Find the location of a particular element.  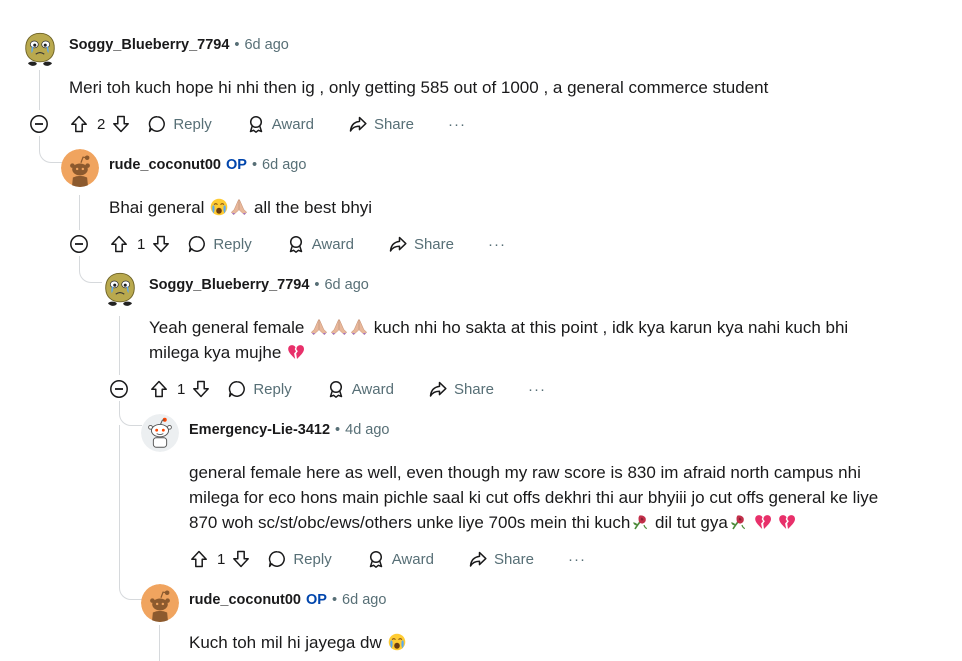

crying-face-icon is located at coordinates (397, 642).